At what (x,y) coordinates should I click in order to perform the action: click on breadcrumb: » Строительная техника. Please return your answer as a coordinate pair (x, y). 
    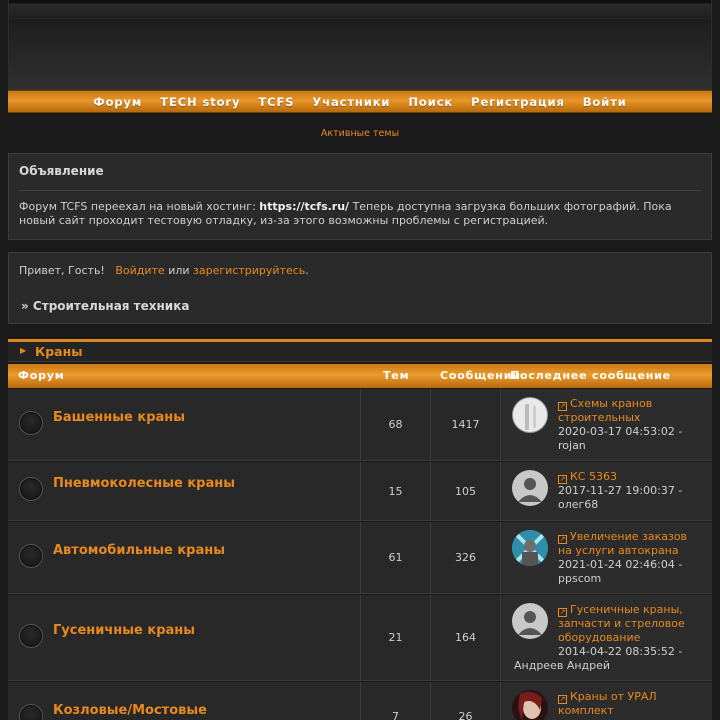
    Looking at the image, I should click on (105, 306).